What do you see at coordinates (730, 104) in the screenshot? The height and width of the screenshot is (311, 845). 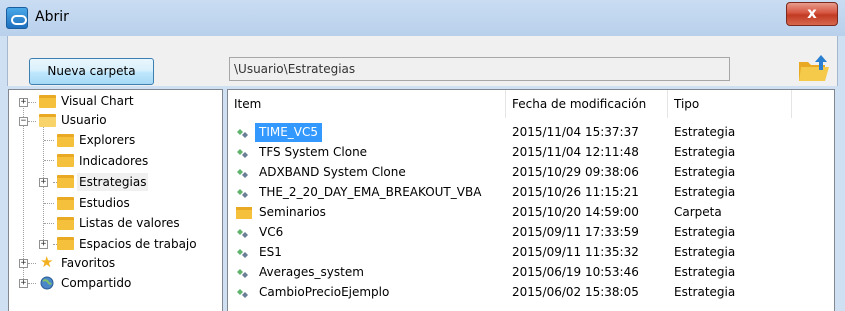 I see `column-header-type: Tipo` at bounding box center [730, 104].